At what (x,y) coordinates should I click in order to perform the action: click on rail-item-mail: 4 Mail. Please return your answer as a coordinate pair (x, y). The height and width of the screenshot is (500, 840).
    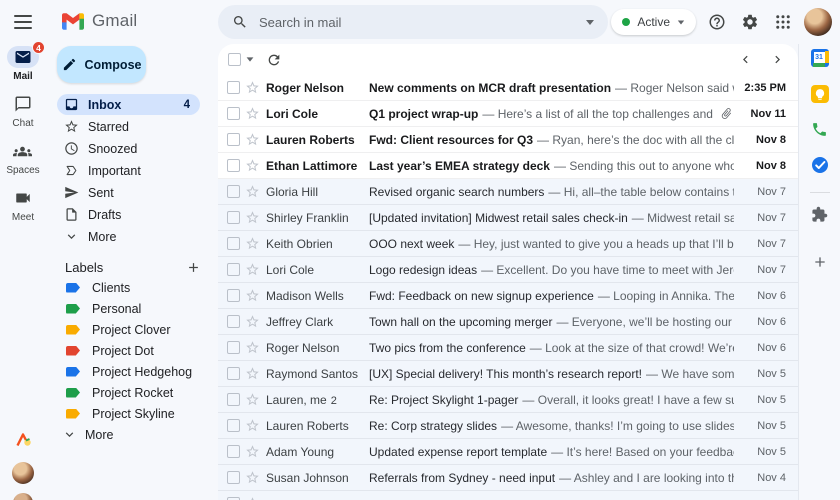
    Looking at the image, I should click on (25, 61).